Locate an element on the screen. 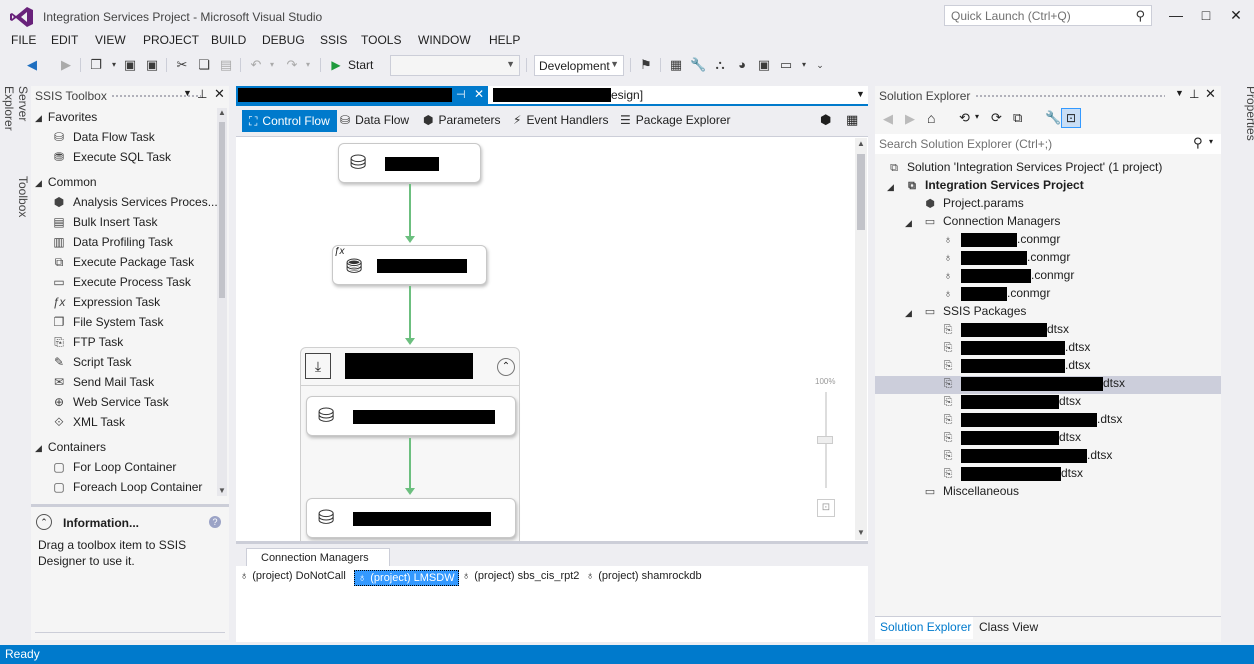 The image size is (1254, 664). toolbox-item: ▥ Data Profiling Task is located at coordinates (112, 242).